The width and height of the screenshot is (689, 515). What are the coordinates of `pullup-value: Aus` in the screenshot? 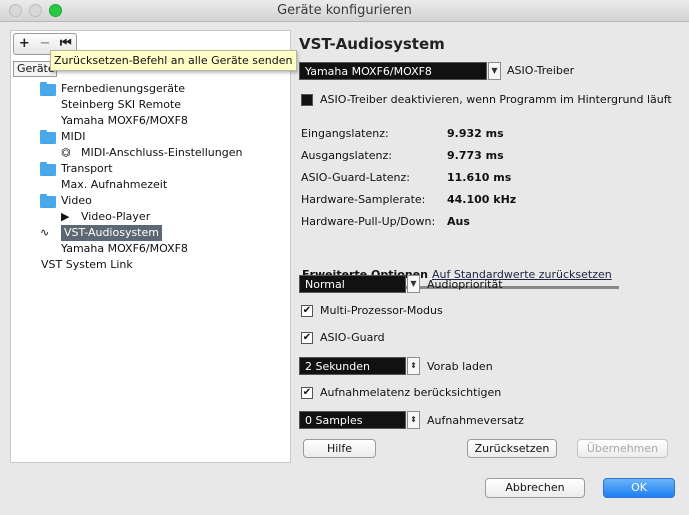 It's located at (458, 221).